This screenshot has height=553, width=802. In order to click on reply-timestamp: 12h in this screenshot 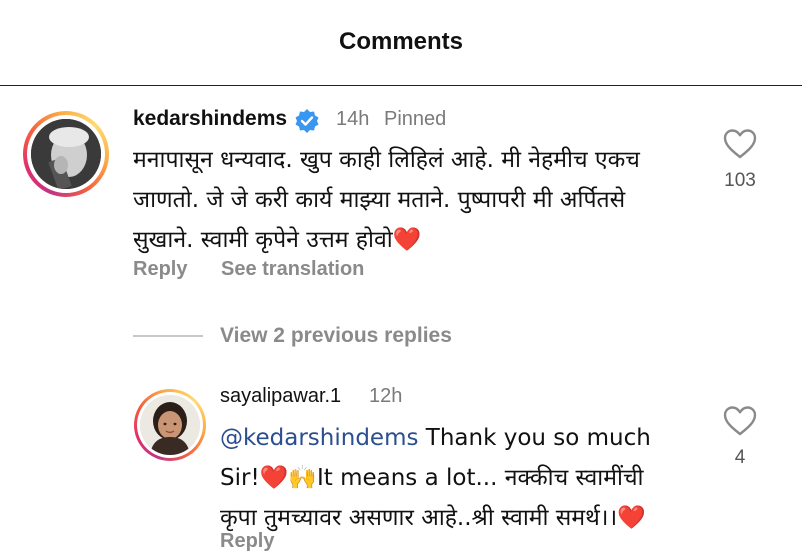, I will do `click(386, 396)`.